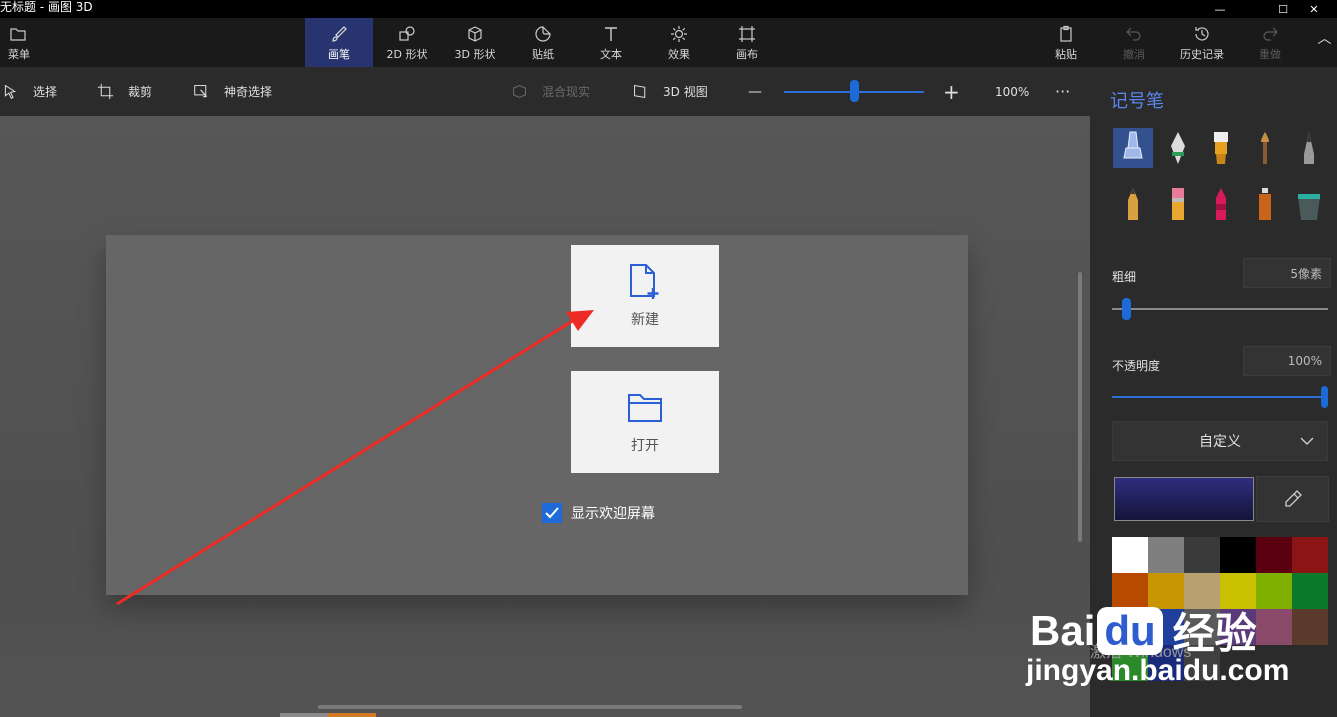 This screenshot has width=1337, height=717. I want to click on oil-brush-tool, so click(1221, 148).